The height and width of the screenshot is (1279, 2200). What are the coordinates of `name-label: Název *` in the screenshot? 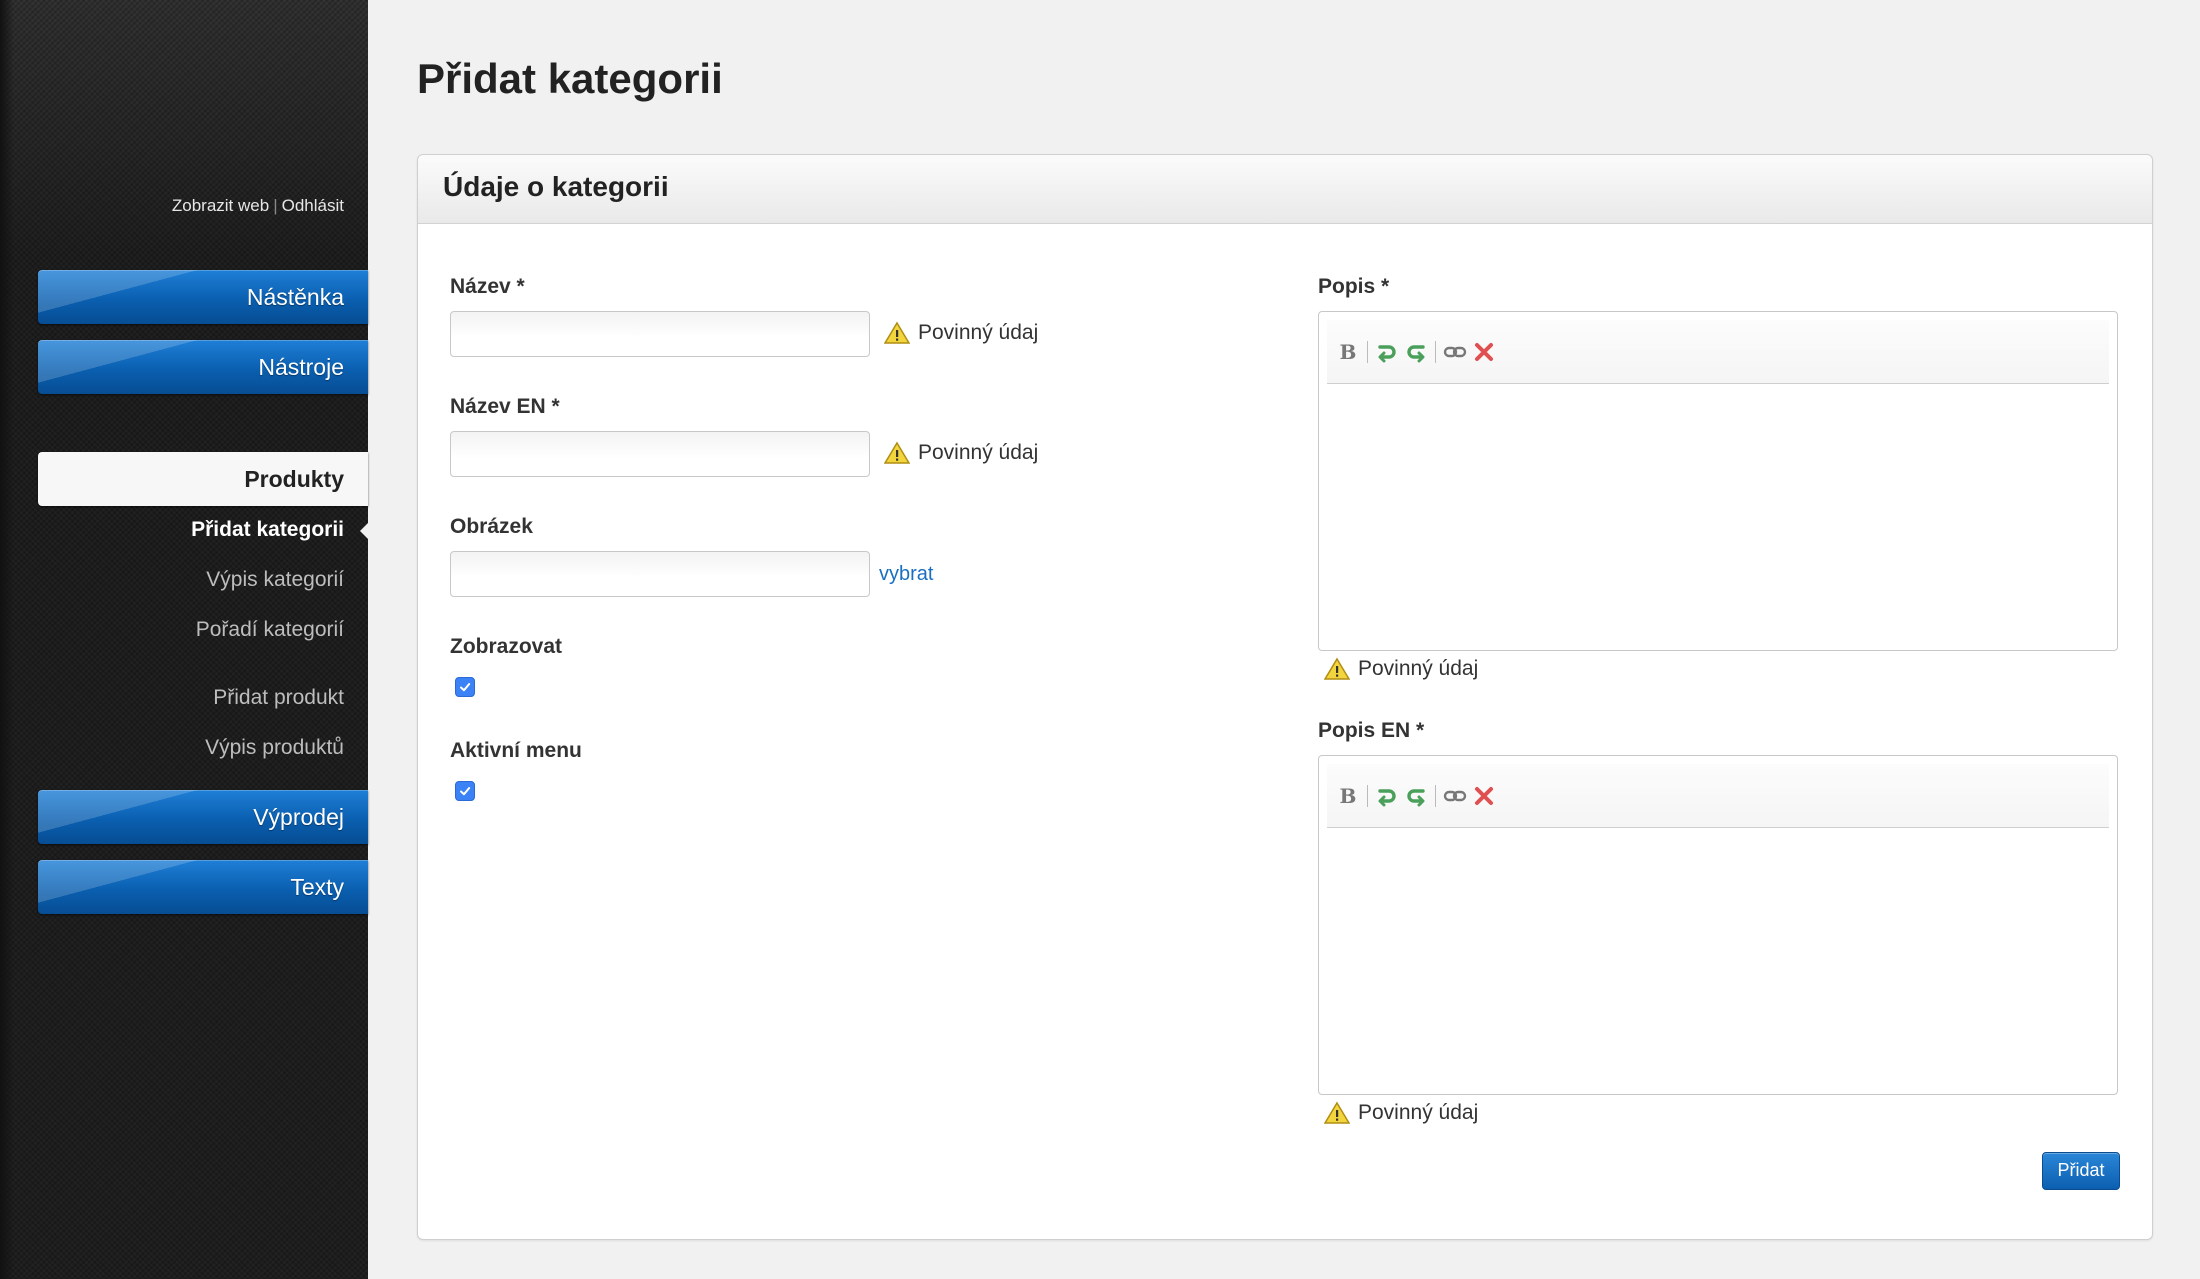 It's located at (487, 286).